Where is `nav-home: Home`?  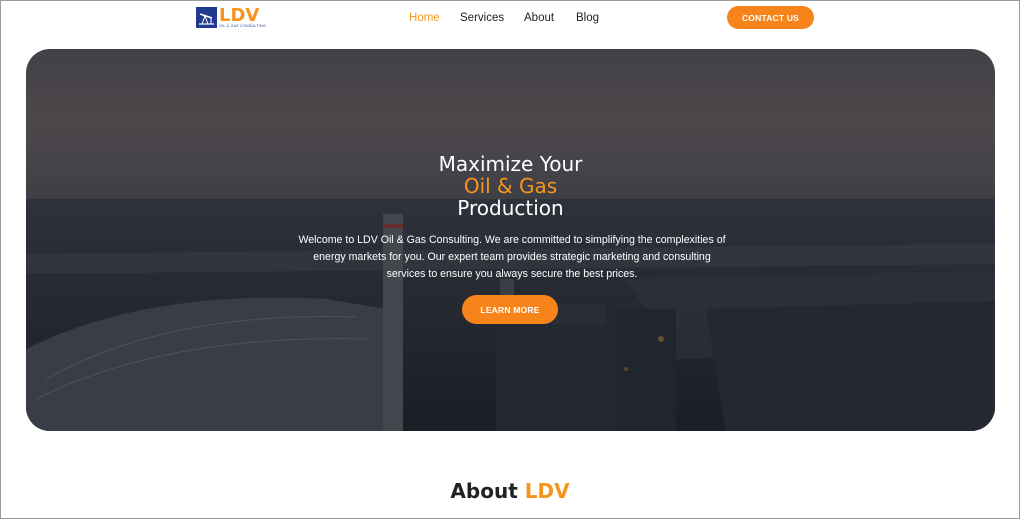 nav-home: Home is located at coordinates (424, 18).